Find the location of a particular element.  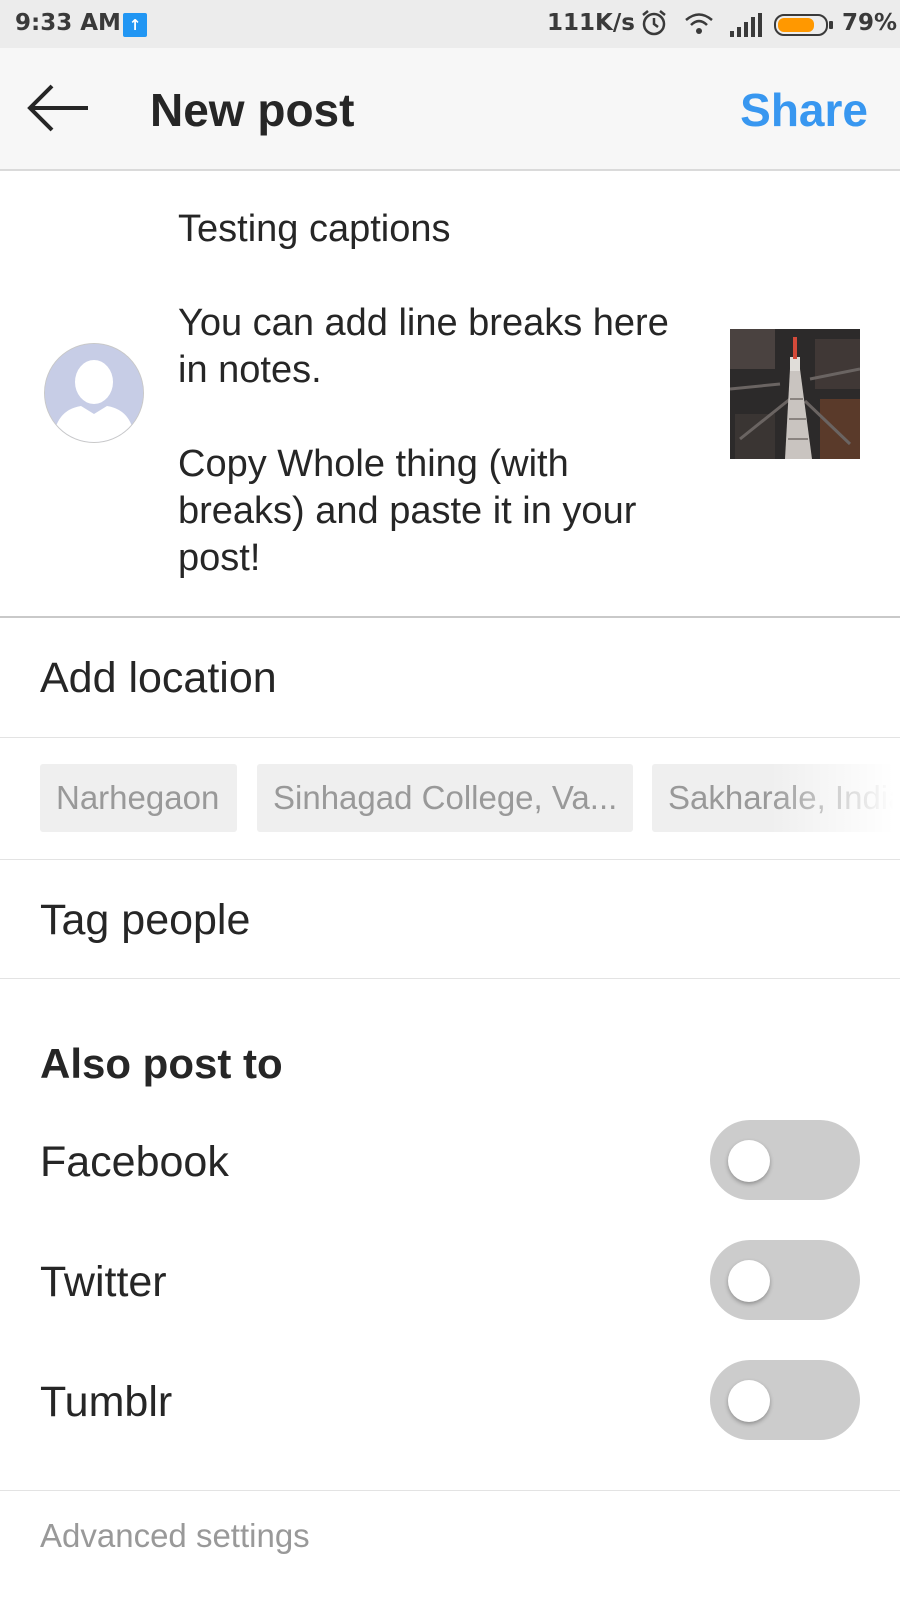

page-title: New post is located at coordinates (252, 110).